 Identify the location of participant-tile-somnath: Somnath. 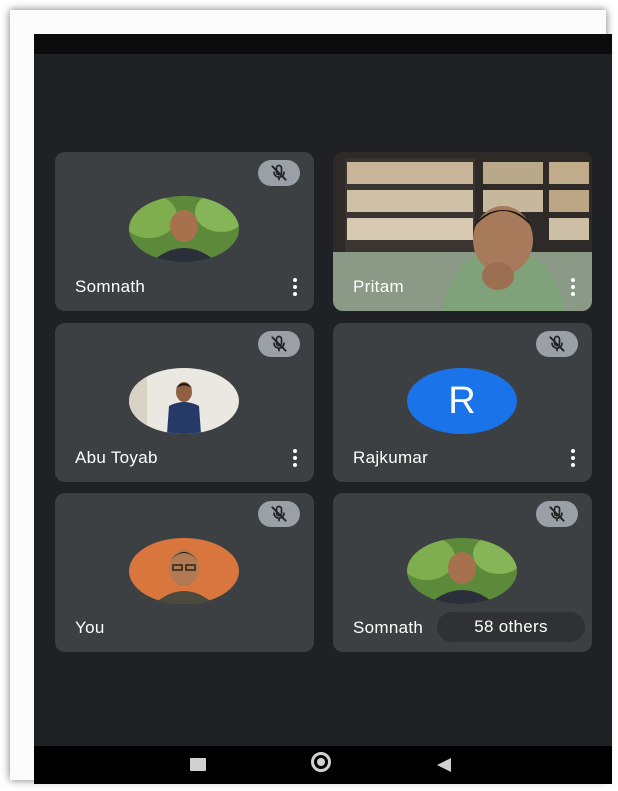
(184, 231).